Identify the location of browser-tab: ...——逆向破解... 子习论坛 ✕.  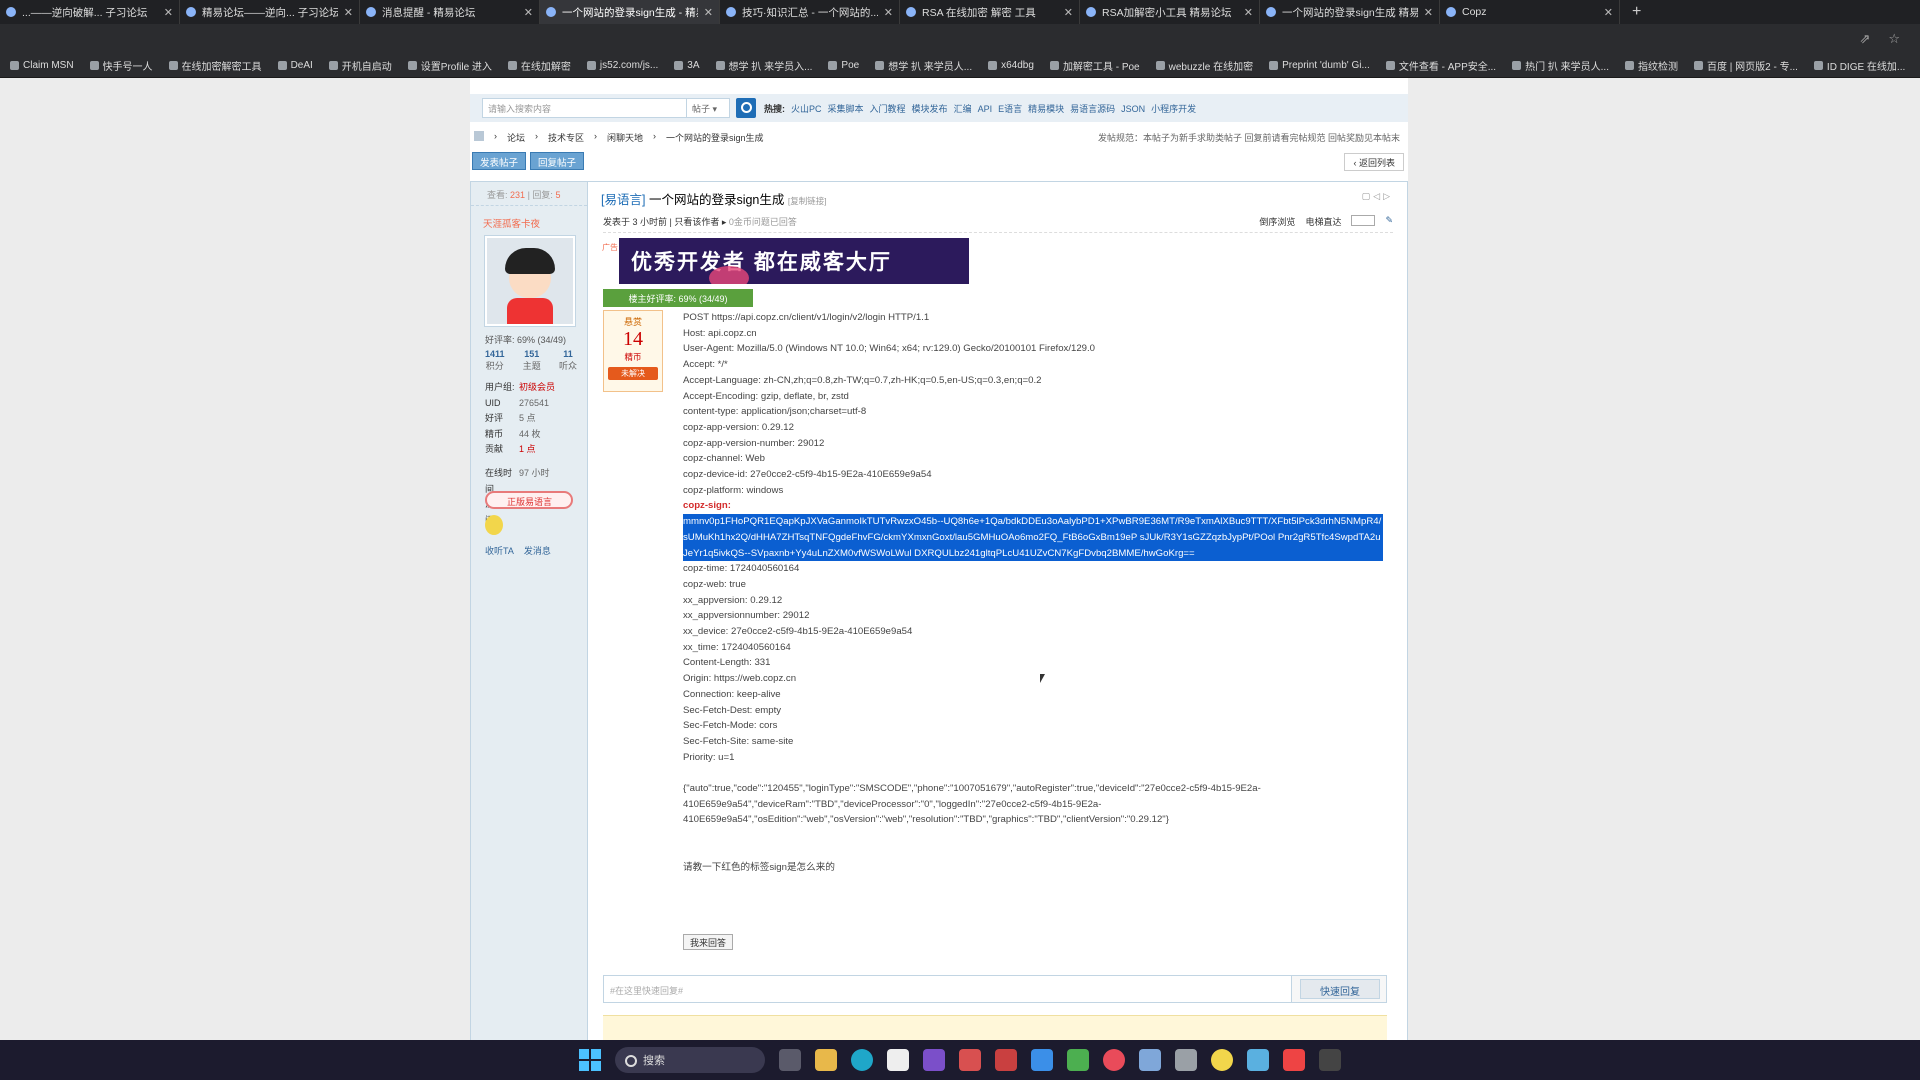
(90, 12).